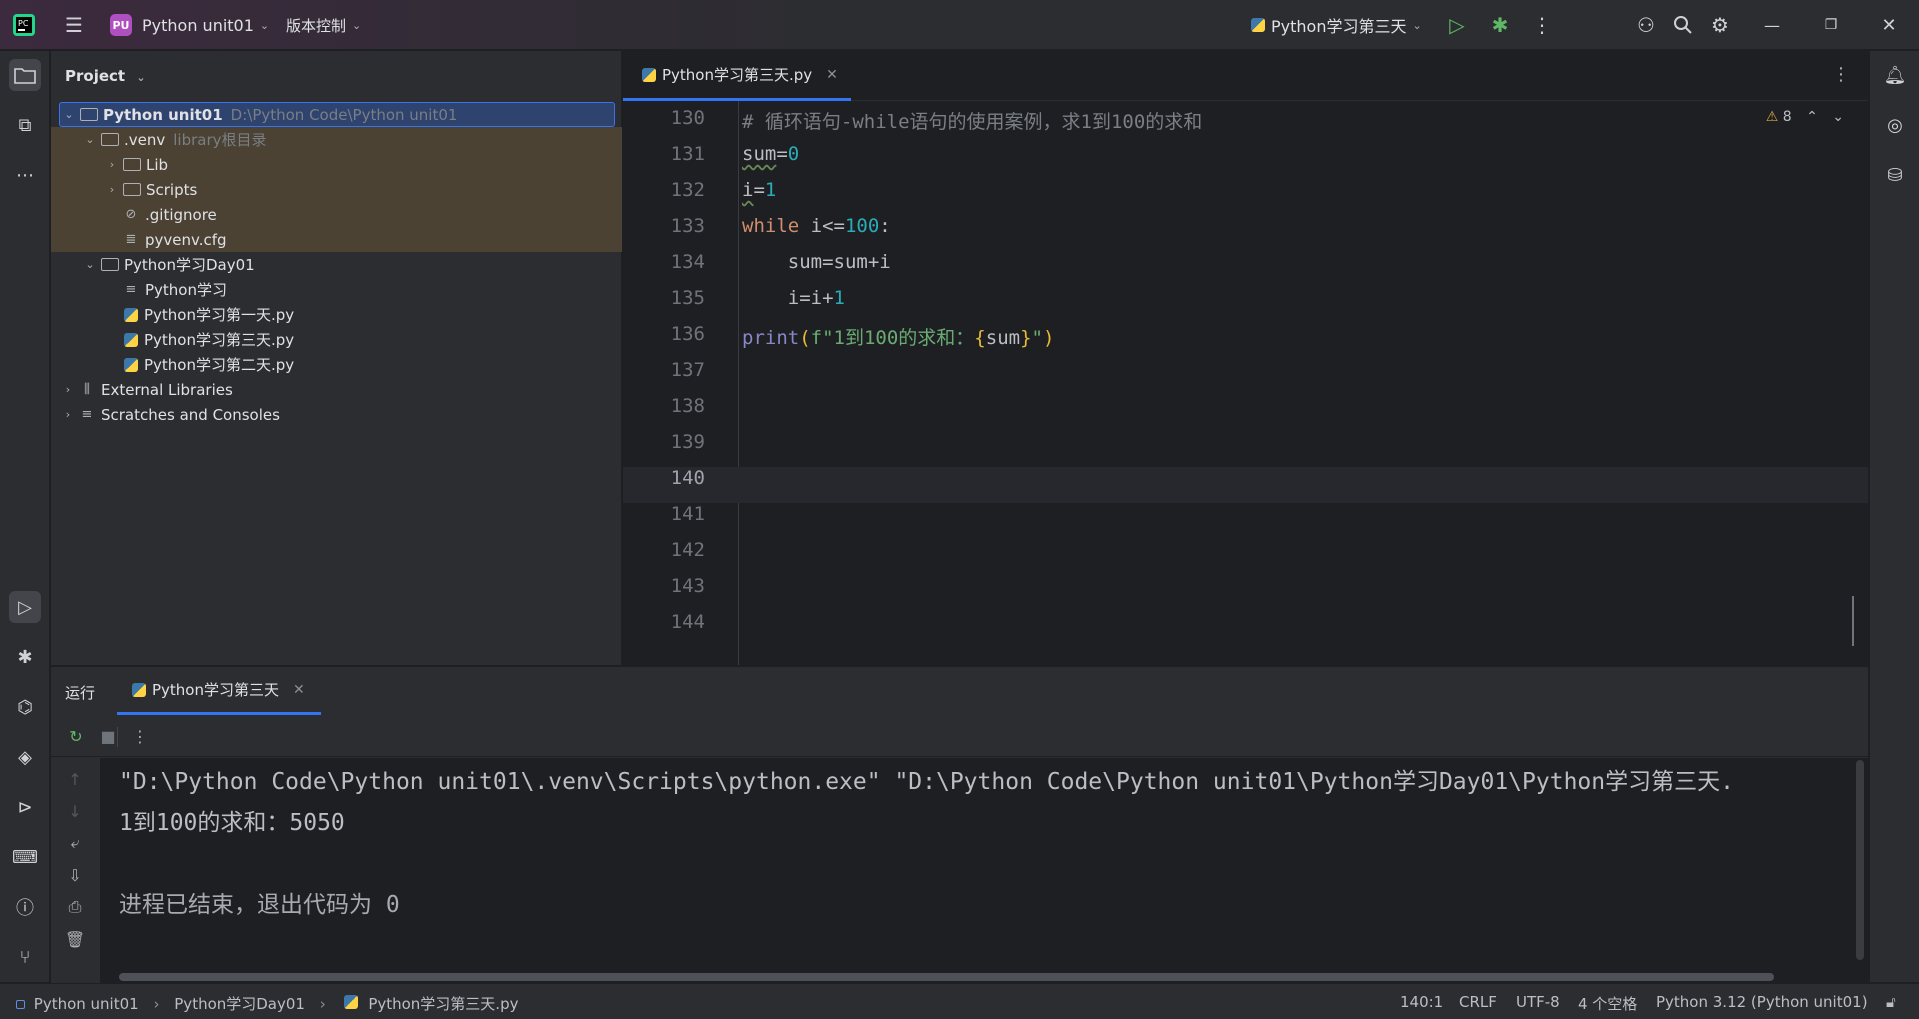  What do you see at coordinates (1889, 25) in the screenshot?
I see `close-icon: ✕` at bounding box center [1889, 25].